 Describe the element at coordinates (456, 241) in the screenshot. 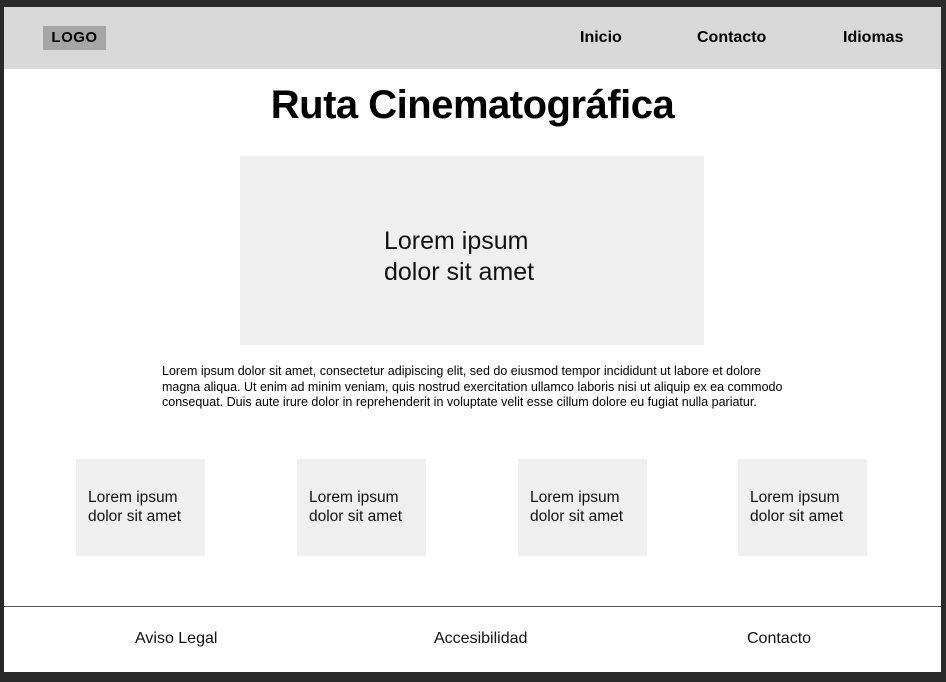

I see `hero-text-line-1: Lorem ipsum` at that location.